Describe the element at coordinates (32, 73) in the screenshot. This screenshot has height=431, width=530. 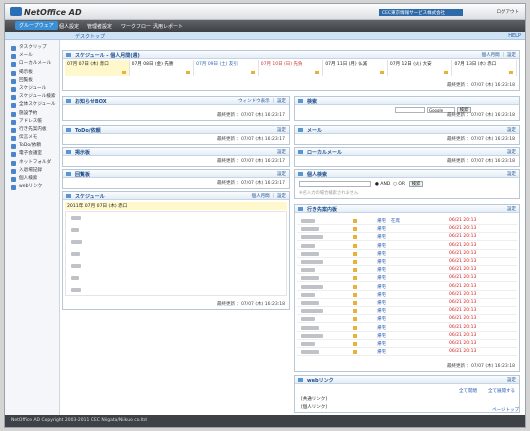
I see `sidebar-item-board: 掲示板` at that location.